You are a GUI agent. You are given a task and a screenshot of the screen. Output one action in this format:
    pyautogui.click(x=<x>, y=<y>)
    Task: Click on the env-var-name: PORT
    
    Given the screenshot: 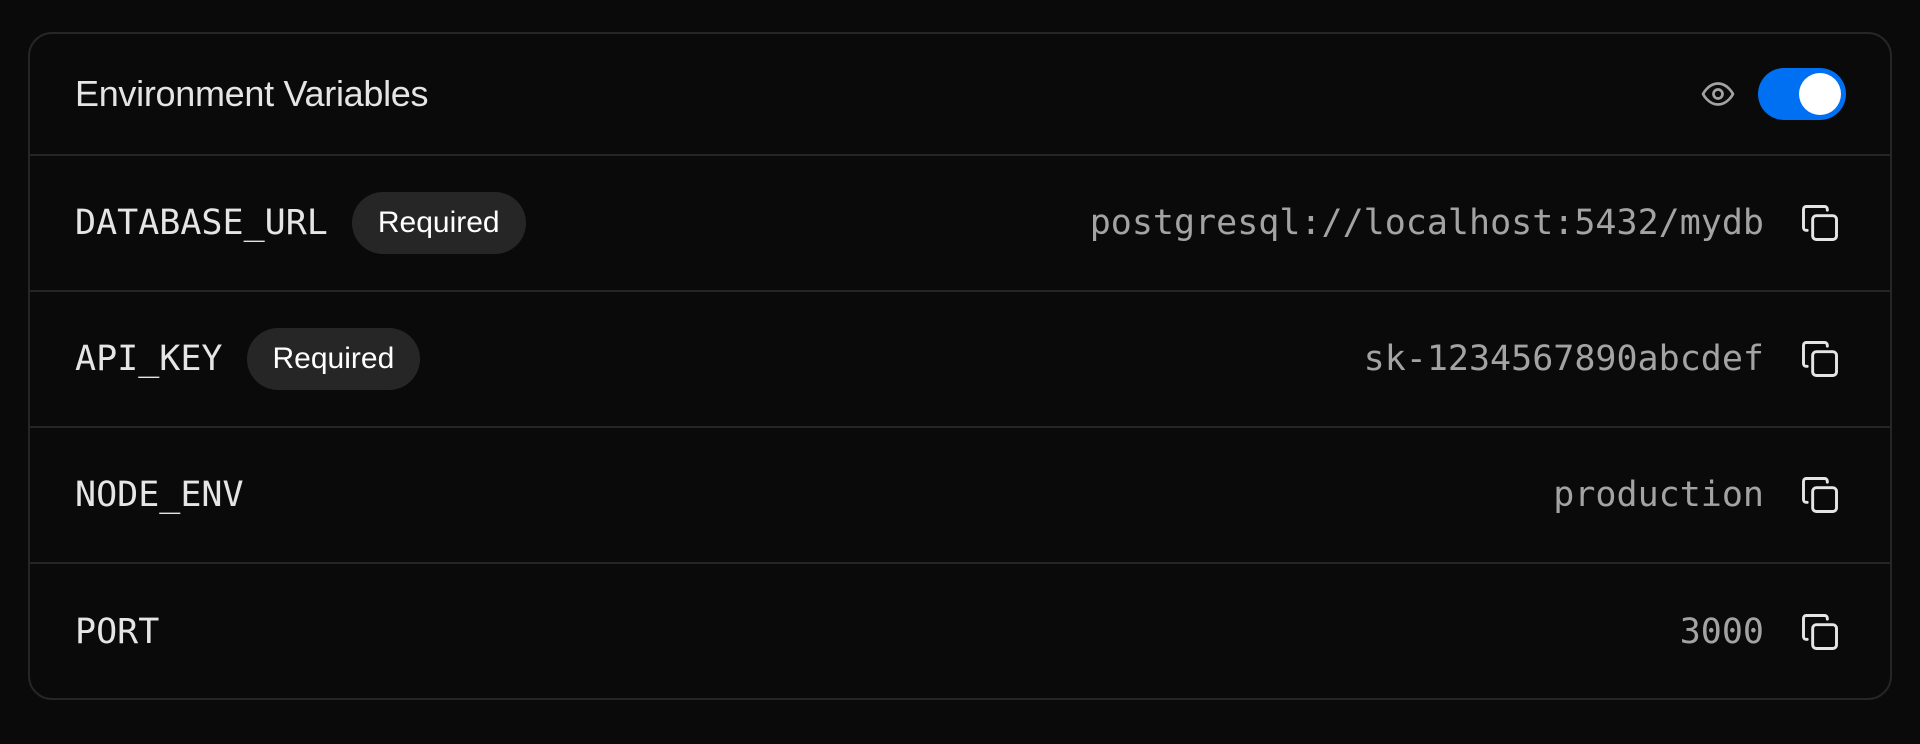 What is the action you would take?
    pyautogui.click(x=117, y=632)
    